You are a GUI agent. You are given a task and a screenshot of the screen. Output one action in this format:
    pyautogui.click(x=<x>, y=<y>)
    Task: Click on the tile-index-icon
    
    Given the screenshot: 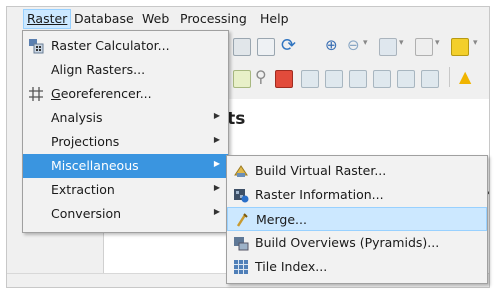 What is the action you would take?
    pyautogui.click(x=241, y=267)
    